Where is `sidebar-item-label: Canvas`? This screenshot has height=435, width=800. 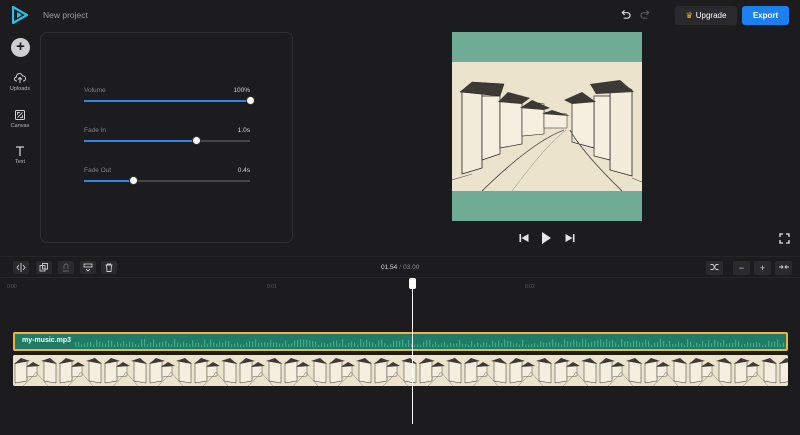
sidebar-item-label: Canvas is located at coordinates (20, 126).